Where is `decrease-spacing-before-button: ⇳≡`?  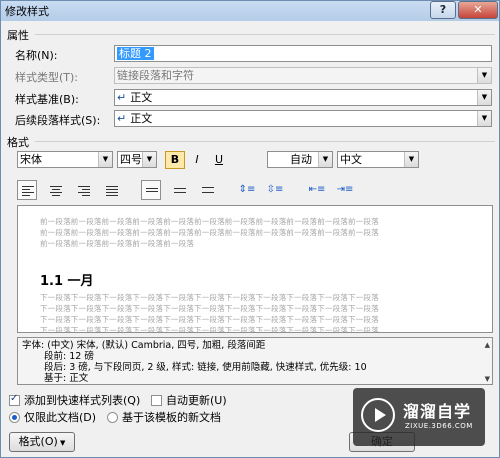
decrease-spacing-before-button: ⇳≡ is located at coordinates (275, 190).